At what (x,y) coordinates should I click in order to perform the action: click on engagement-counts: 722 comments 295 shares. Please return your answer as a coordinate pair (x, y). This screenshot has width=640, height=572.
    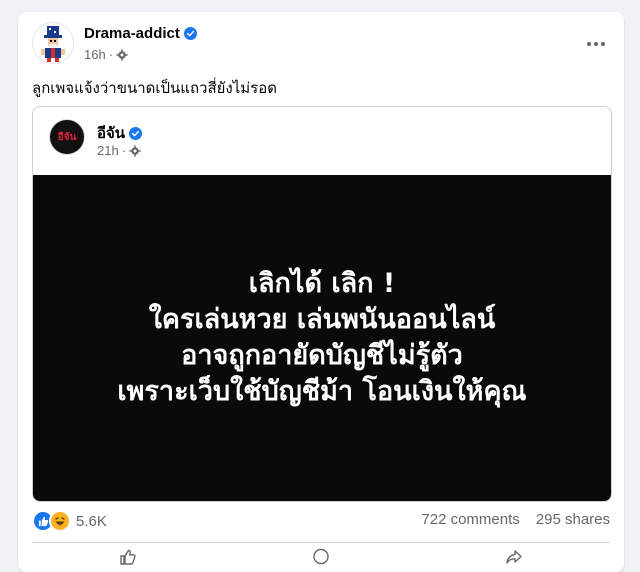
    Looking at the image, I should click on (515, 519).